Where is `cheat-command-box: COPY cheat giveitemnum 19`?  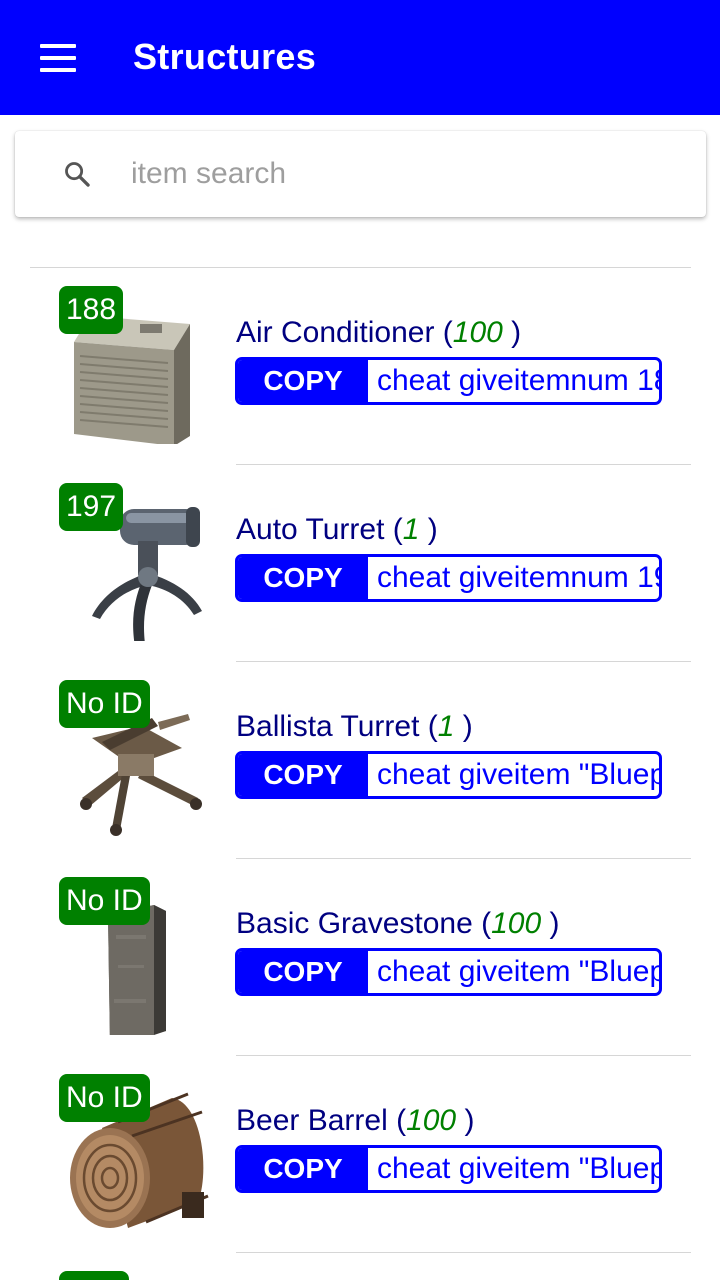
cheat-command-box: COPY cheat giveitemnum 19 is located at coordinates (448, 578).